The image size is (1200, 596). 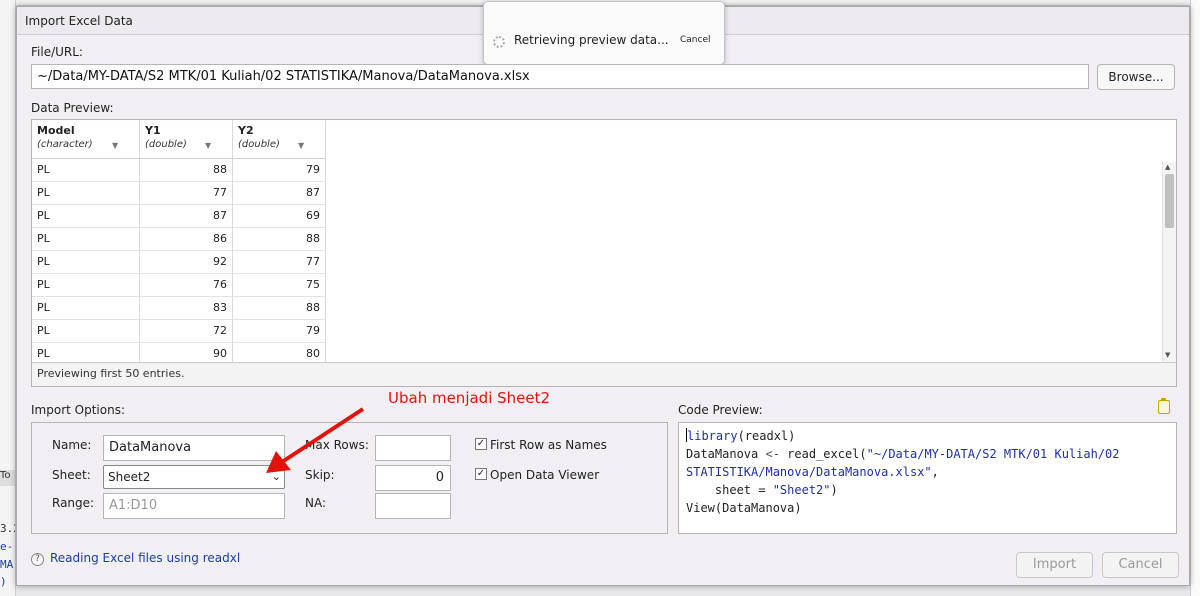 I want to click on code-line: View(DataManova), so click(x=927, y=508).